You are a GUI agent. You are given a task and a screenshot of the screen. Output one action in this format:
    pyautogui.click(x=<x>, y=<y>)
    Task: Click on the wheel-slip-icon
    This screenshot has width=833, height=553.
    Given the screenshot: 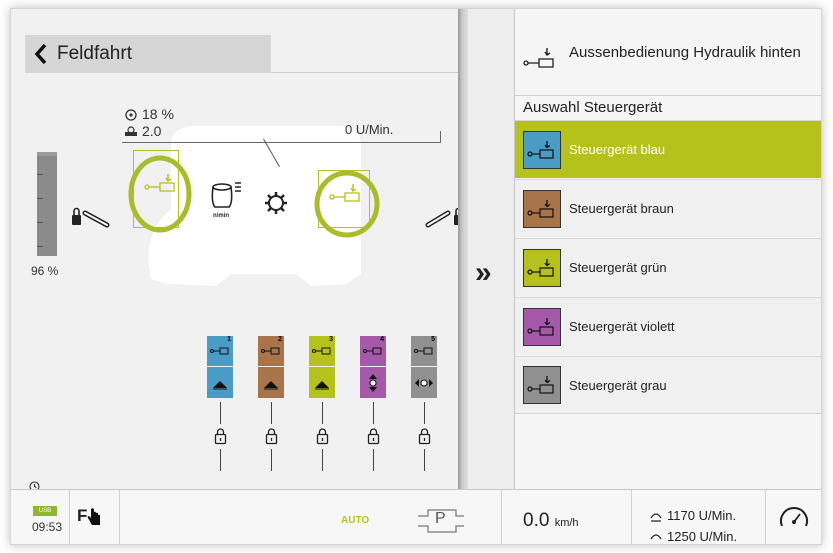 What is the action you would take?
    pyautogui.click(x=131, y=115)
    